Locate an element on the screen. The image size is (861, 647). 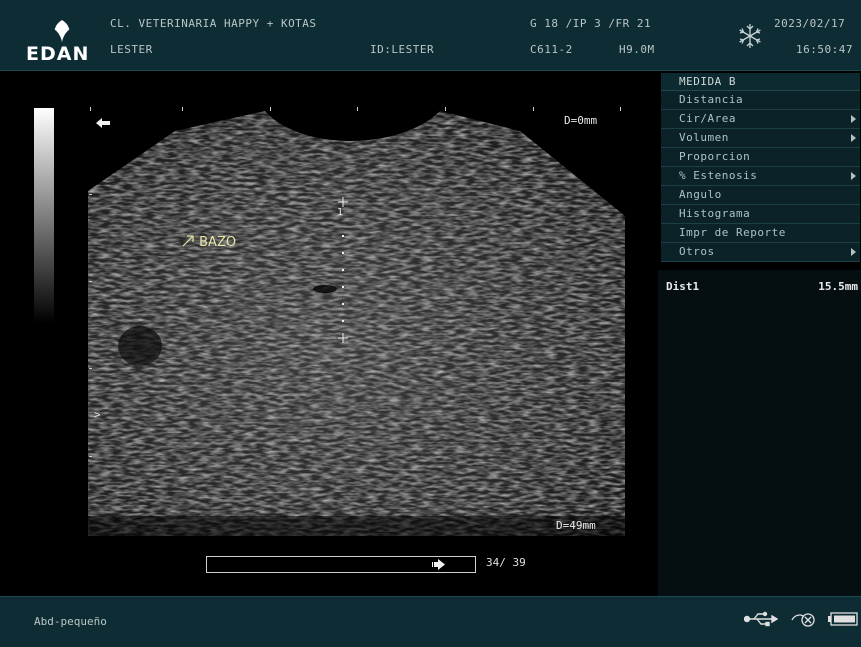
right-arrow-icon is located at coordinates (438, 564).